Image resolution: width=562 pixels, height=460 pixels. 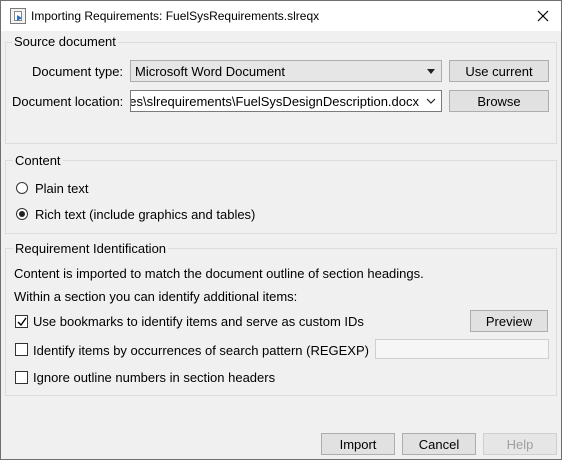 I want to click on bookmarks-checkbox, so click(x=21, y=321).